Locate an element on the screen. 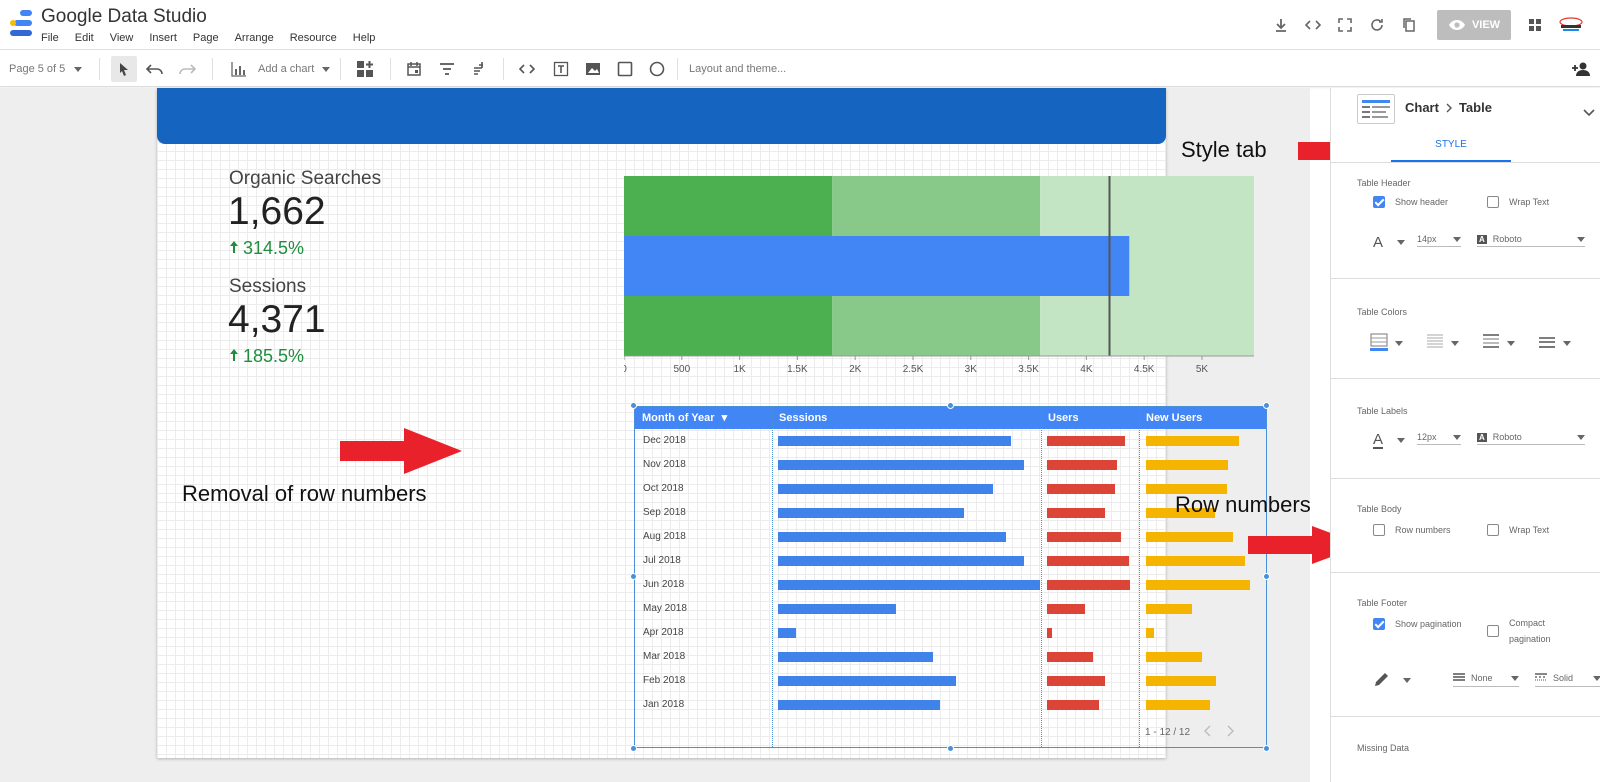 This screenshot has height=782, width=1600. menu-resource: Resource is located at coordinates (313, 38).